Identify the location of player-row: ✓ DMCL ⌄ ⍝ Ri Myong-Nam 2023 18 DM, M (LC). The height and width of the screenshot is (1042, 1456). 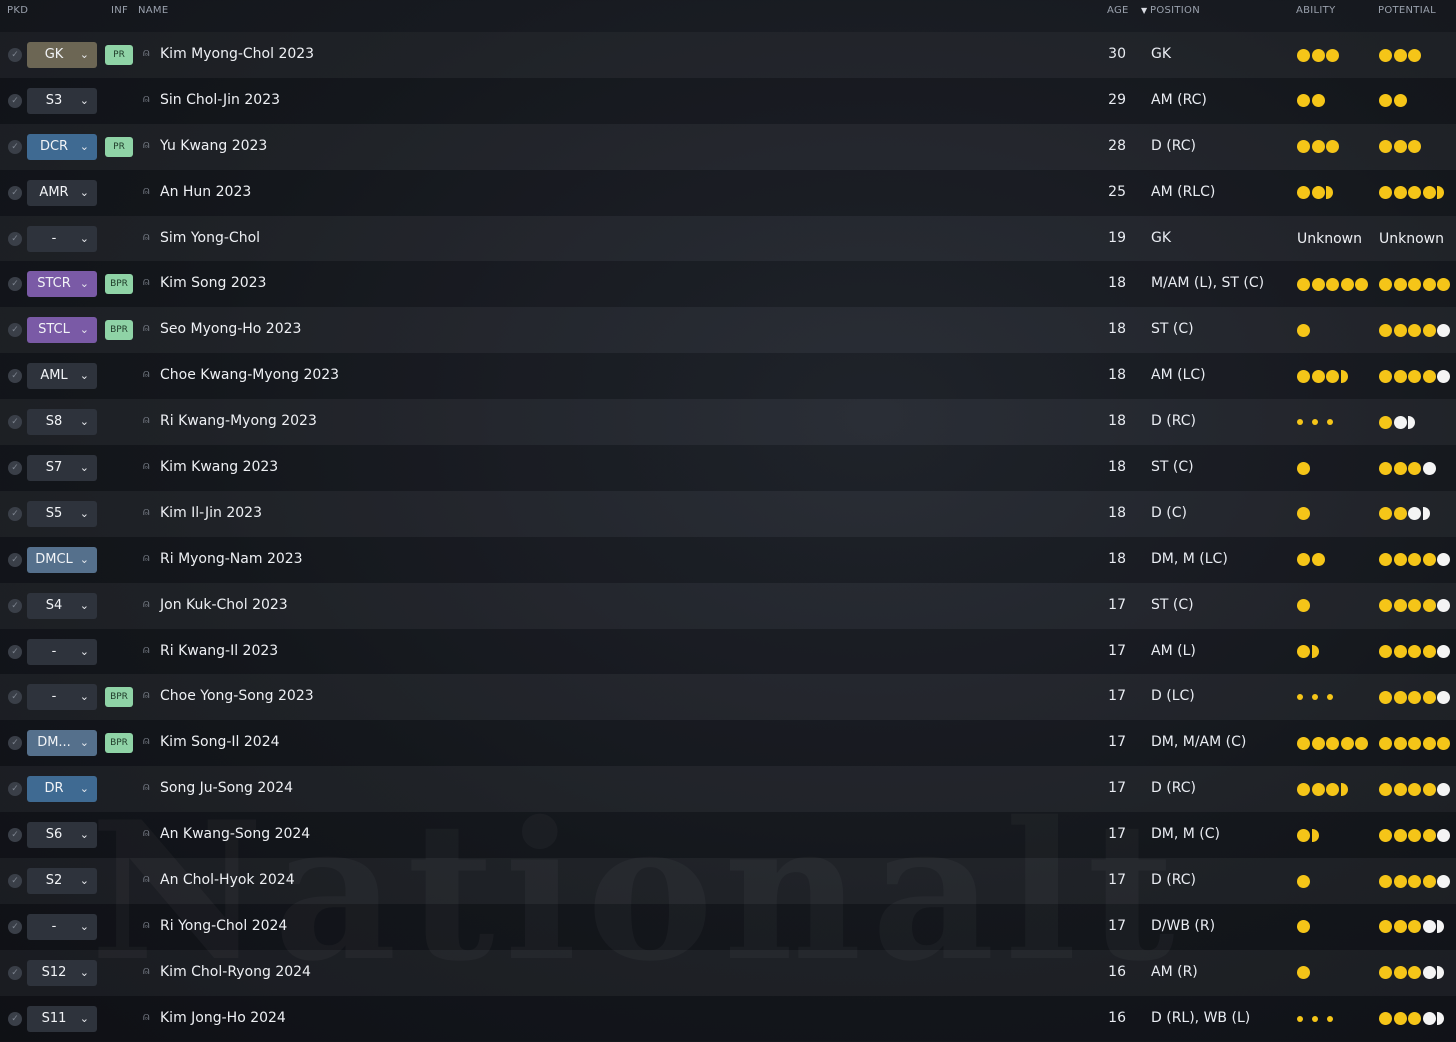
(728, 559).